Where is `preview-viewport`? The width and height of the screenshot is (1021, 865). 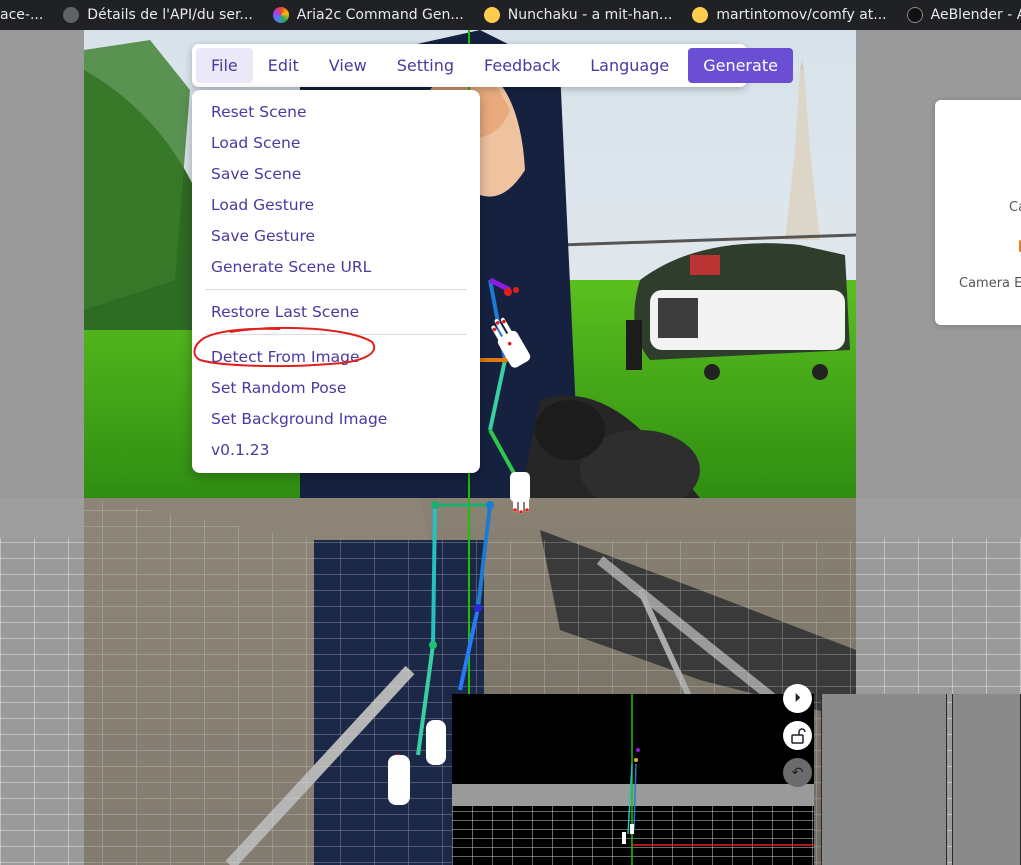
preview-viewport is located at coordinates (633, 779).